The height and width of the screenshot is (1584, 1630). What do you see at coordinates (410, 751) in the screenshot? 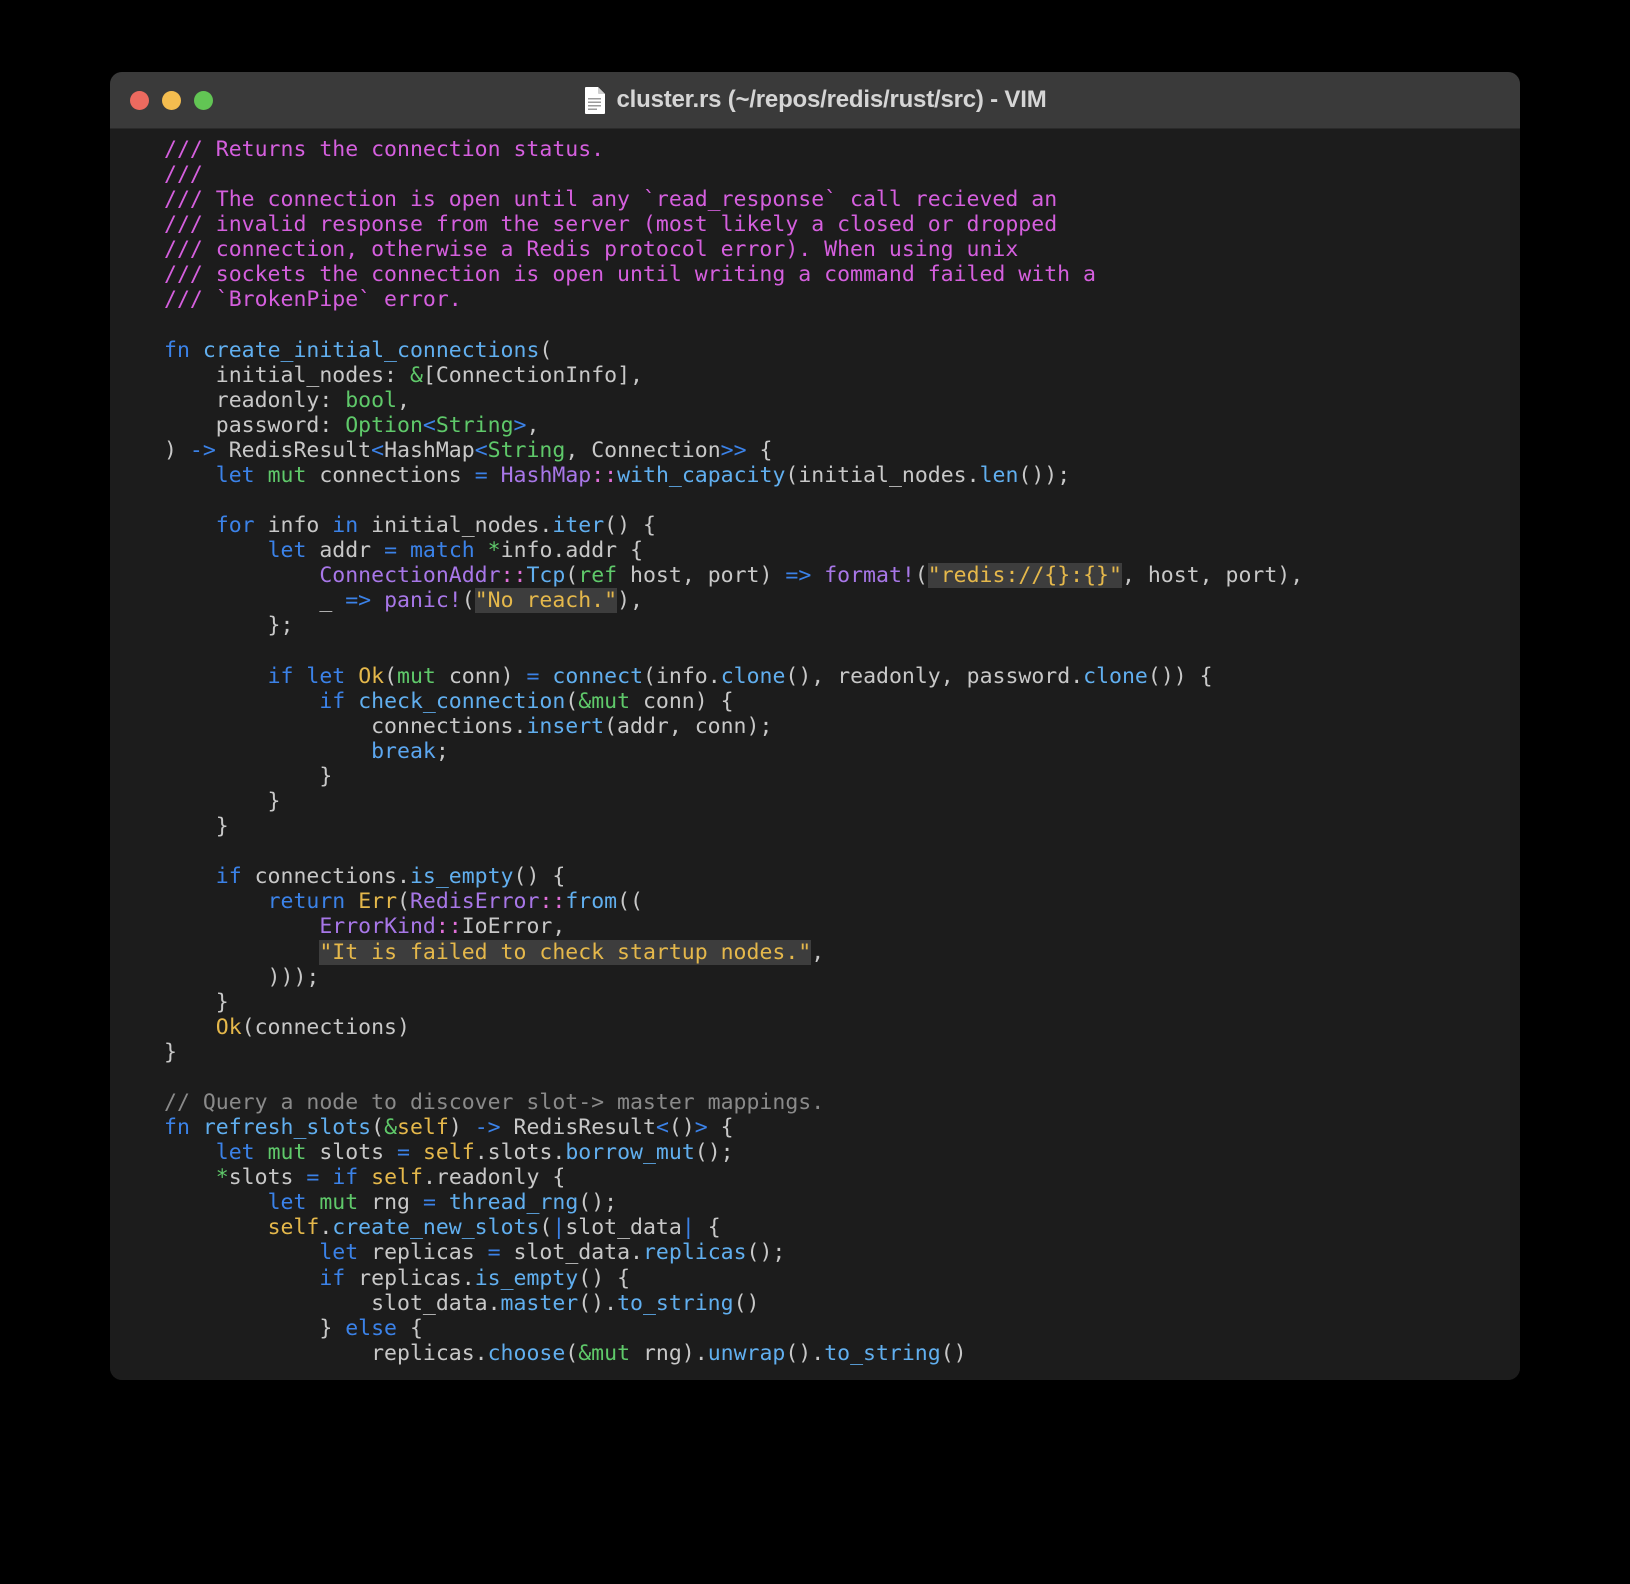
I see `code-line: break;` at bounding box center [410, 751].